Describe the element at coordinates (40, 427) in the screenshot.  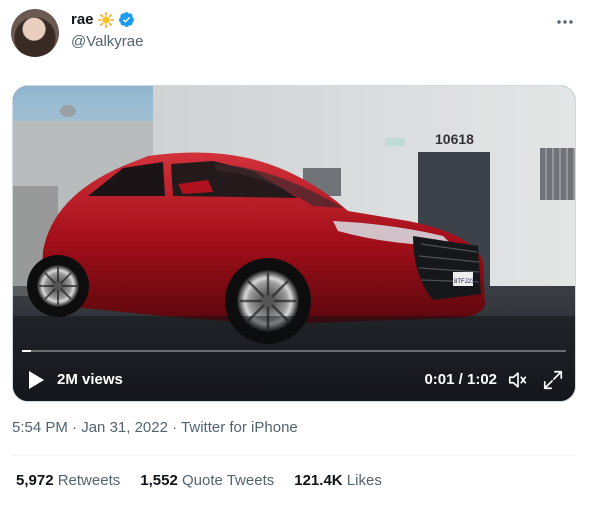
I see `tweet-time: 5:54 PM` at that location.